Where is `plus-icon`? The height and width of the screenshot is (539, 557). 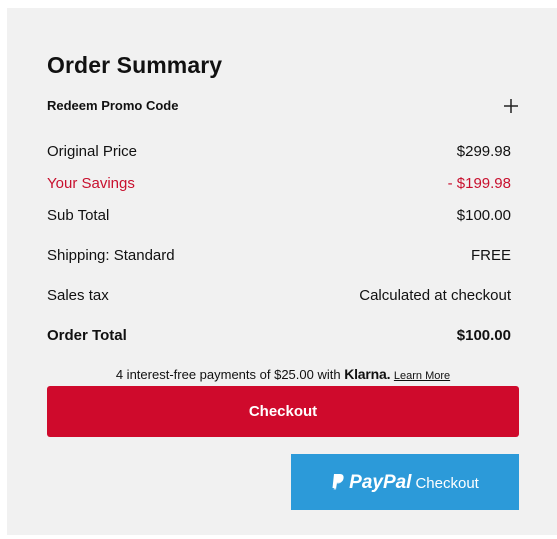 plus-icon is located at coordinates (511, 106).